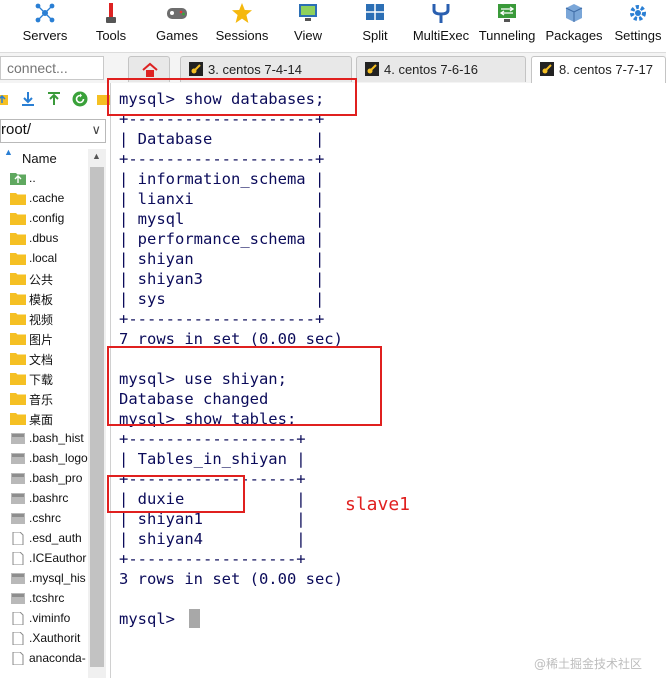 The height and width of the screenshot is (678, 666). I want to click on toolbar-label: Servers, so click(45, 35).